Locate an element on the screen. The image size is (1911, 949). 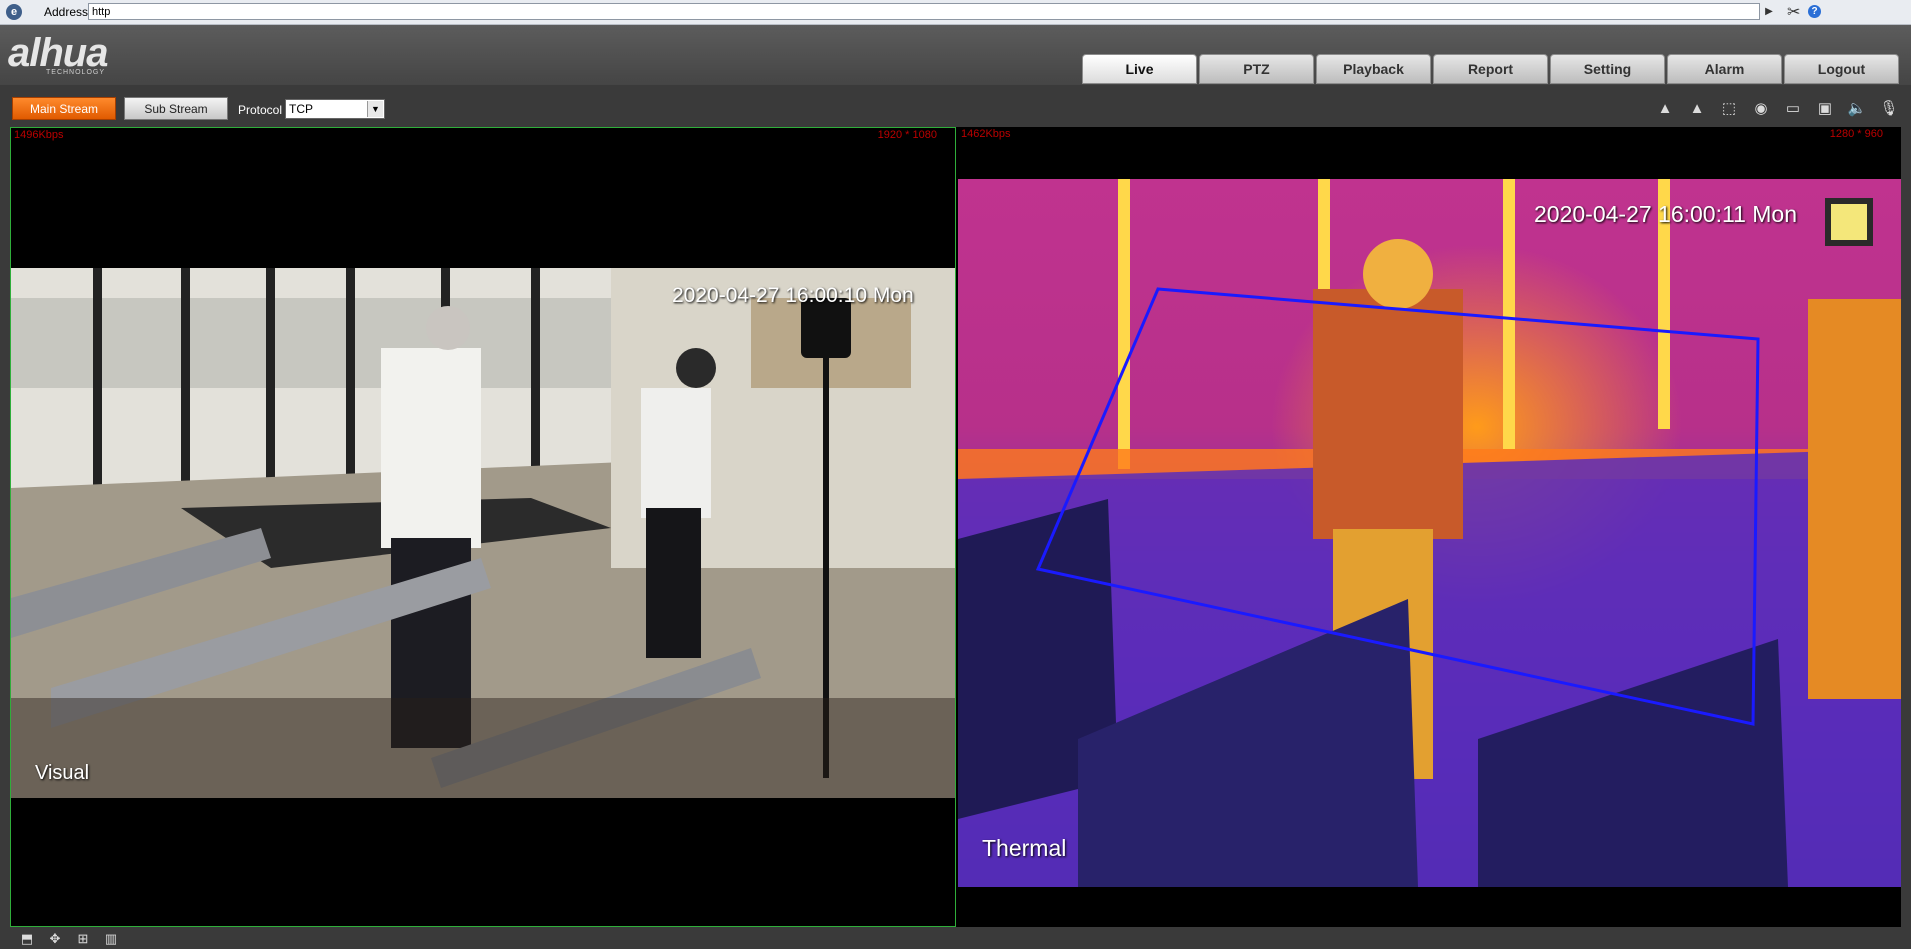
protocol-value: TCP is located at coordinates (301, 109).